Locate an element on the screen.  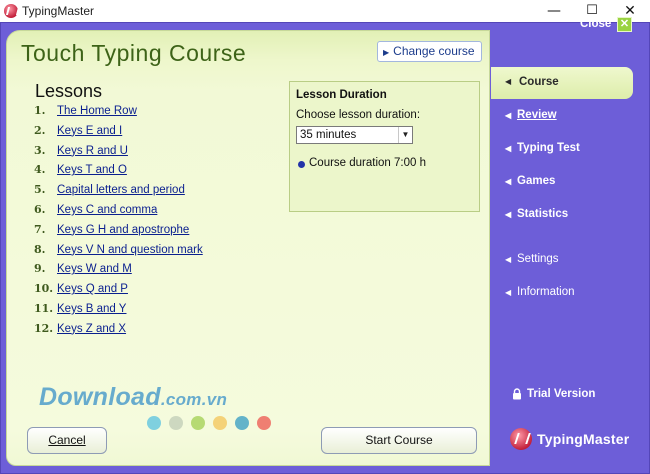
lesson-item: 7. Keys G H and apostrophe is located at coordinates (118, 233).